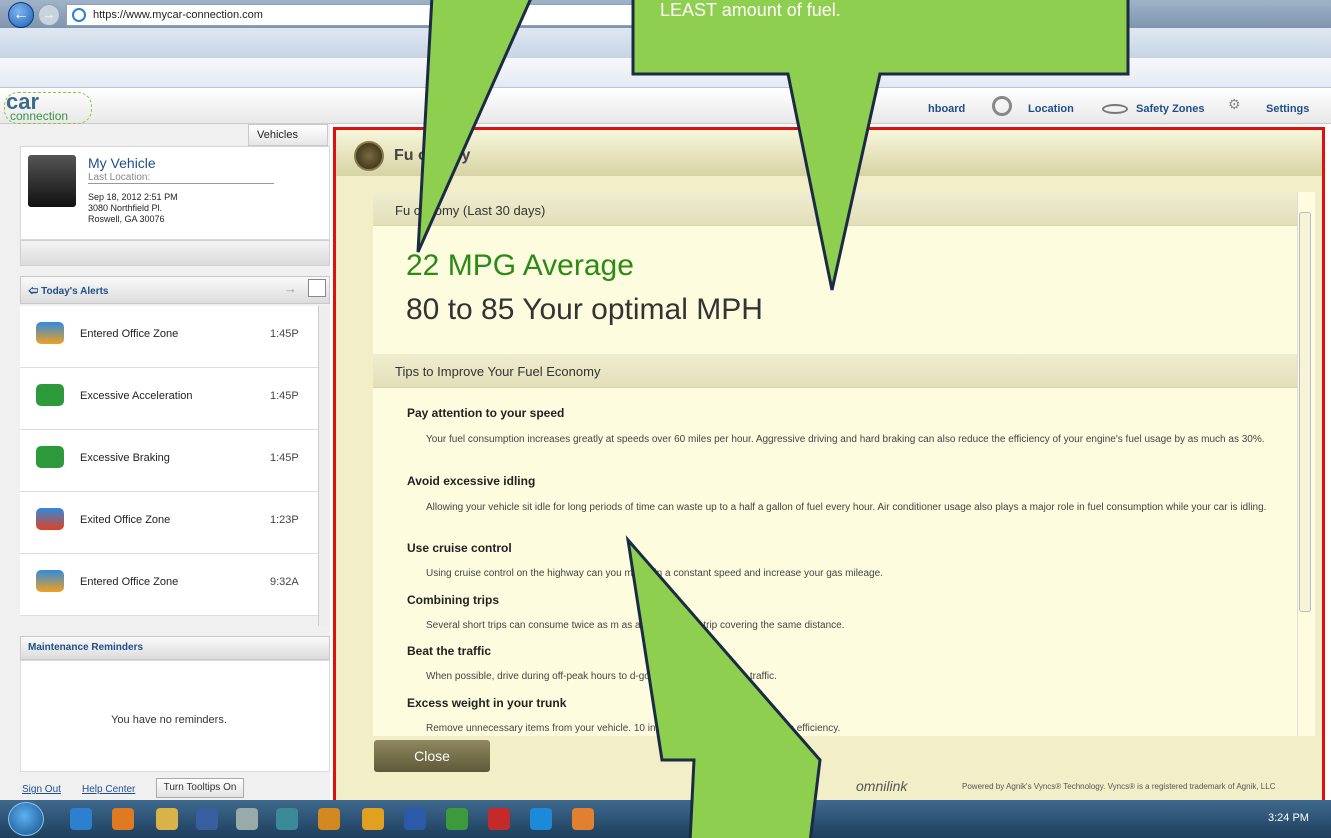 The height and width of the screenshot is (838, 1331). Describe the element at coordinates (723, 686) in the screenshot. I see `callout-bottom` at that location.